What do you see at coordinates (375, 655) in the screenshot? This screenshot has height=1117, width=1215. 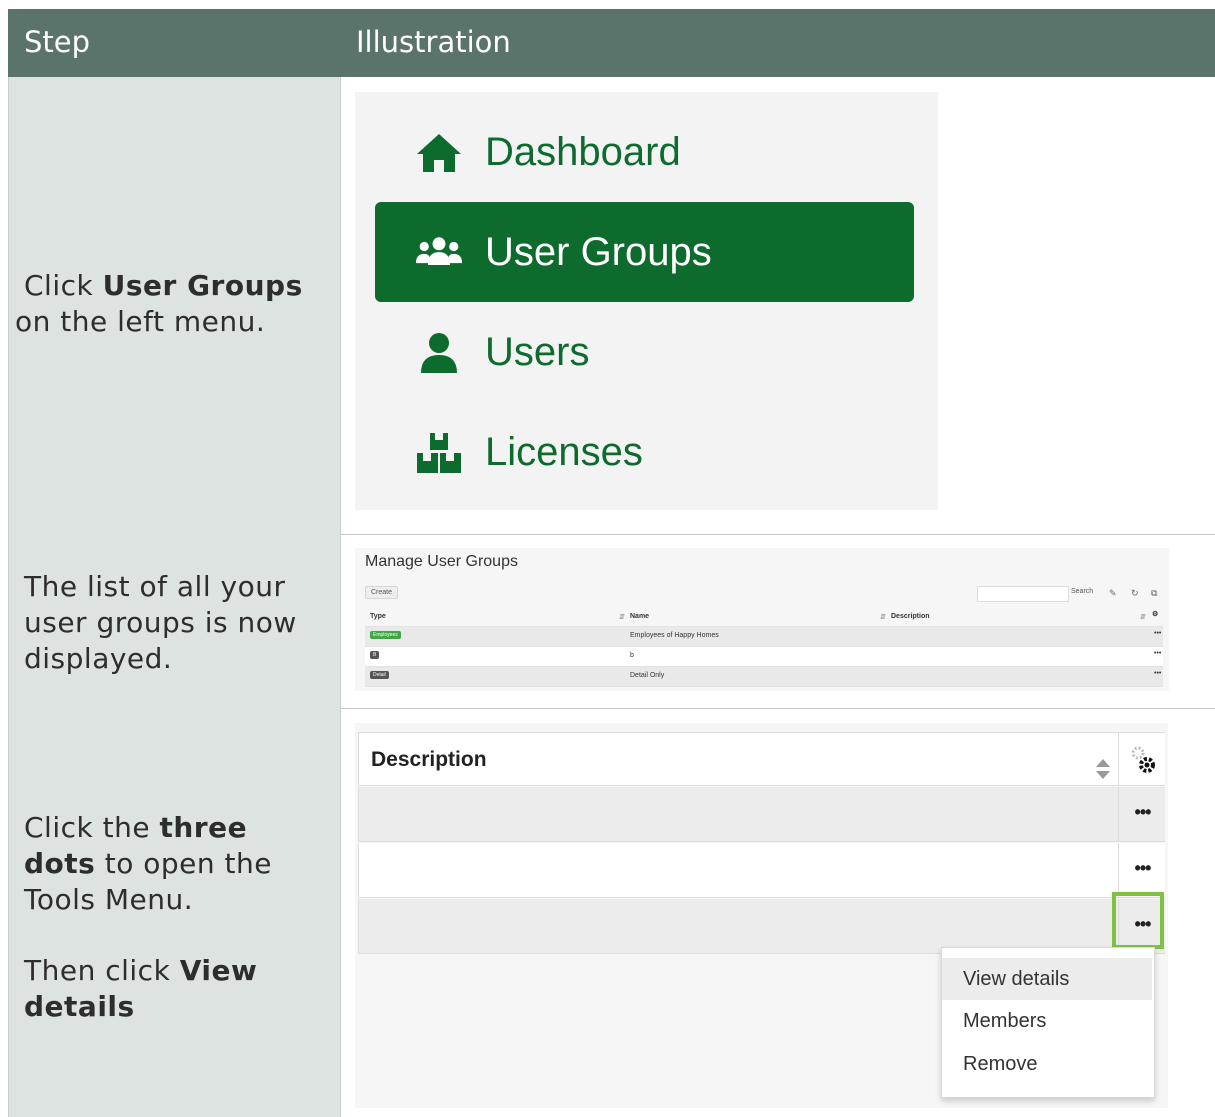 I see `type-badge: B` at bounding box center [375, 655].